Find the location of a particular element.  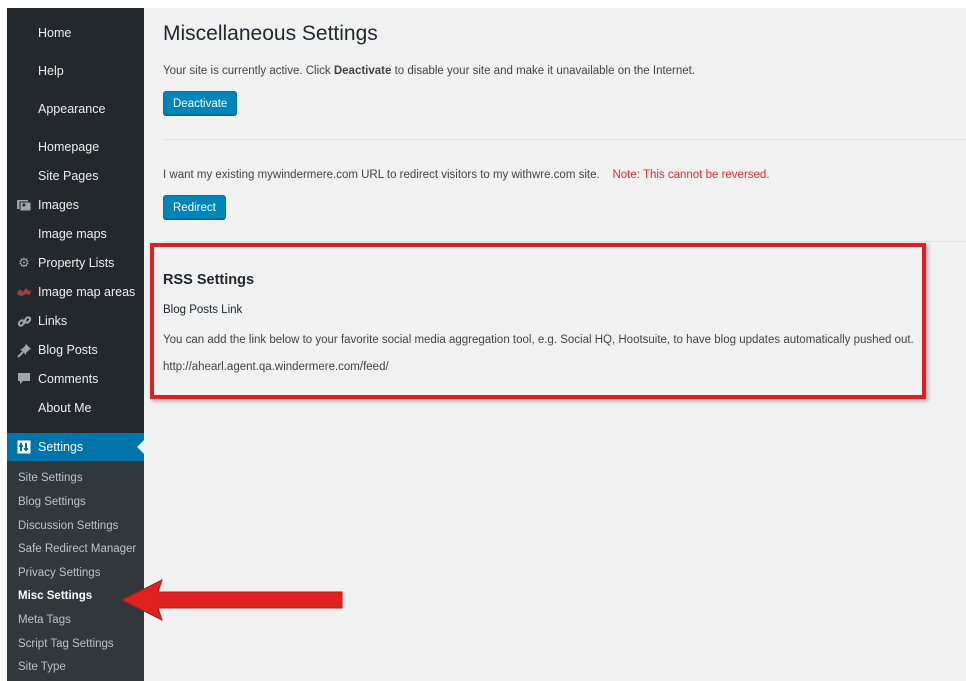

submenu-item-site-settings: Site Settings is located at coordinates (50, 478).